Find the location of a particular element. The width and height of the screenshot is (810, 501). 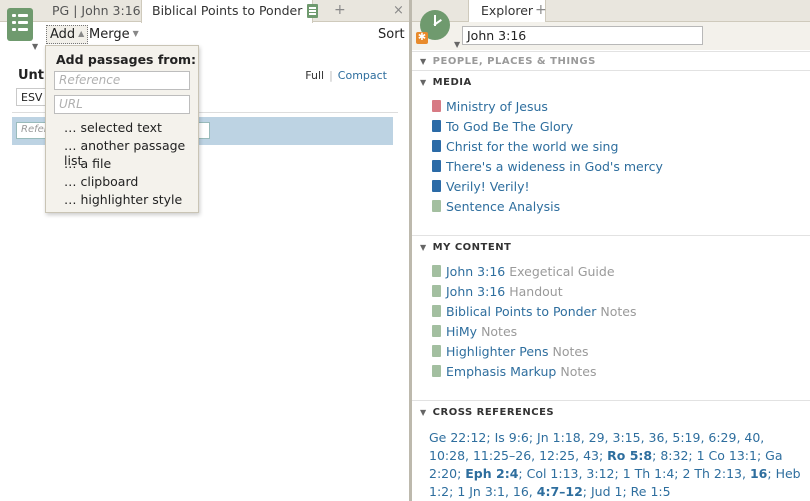

section-media: ▼ MEDIA is located at coordinates (446, 82).